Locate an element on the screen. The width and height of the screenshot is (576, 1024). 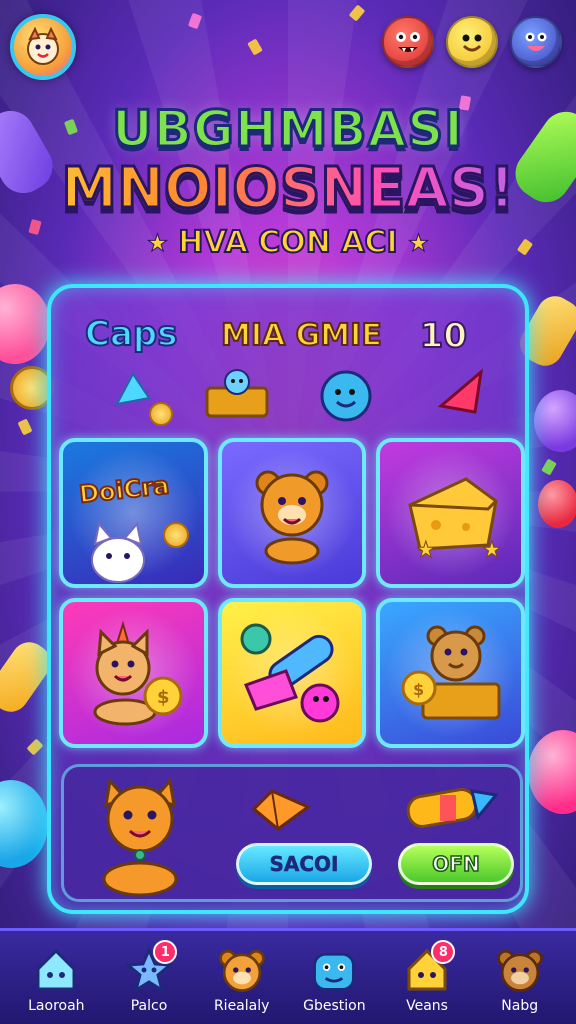
candy-pieces-icon is located at coordinates (290, 673).